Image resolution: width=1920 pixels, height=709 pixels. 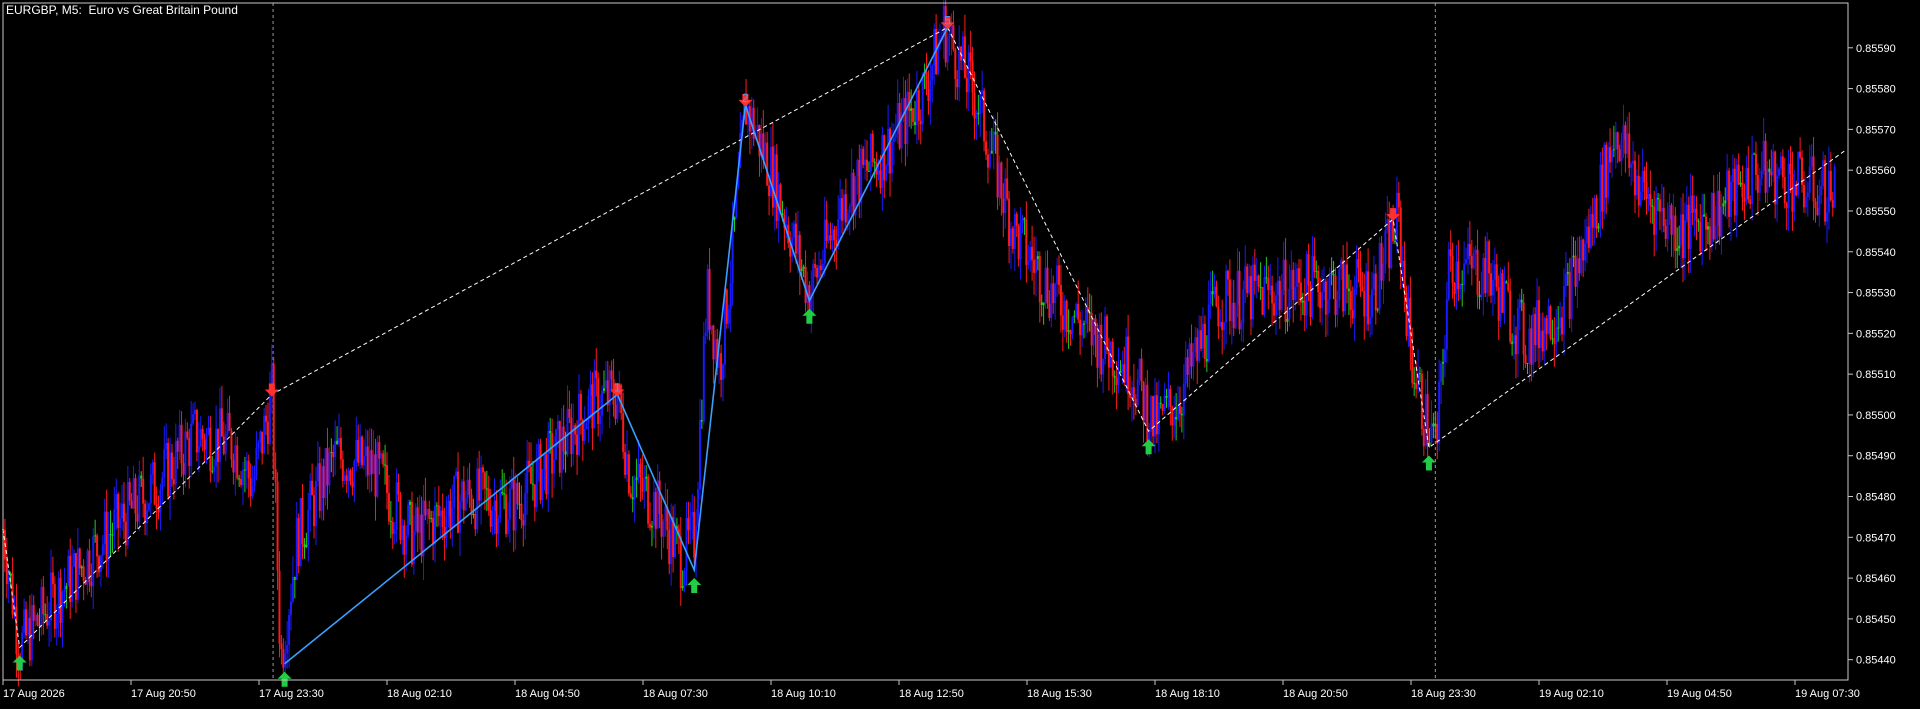 What do you see at coordinates (1876, 334) in the screenshot?
I see `price-tick-label: 0.85520` at bounding box center [1876, 334].